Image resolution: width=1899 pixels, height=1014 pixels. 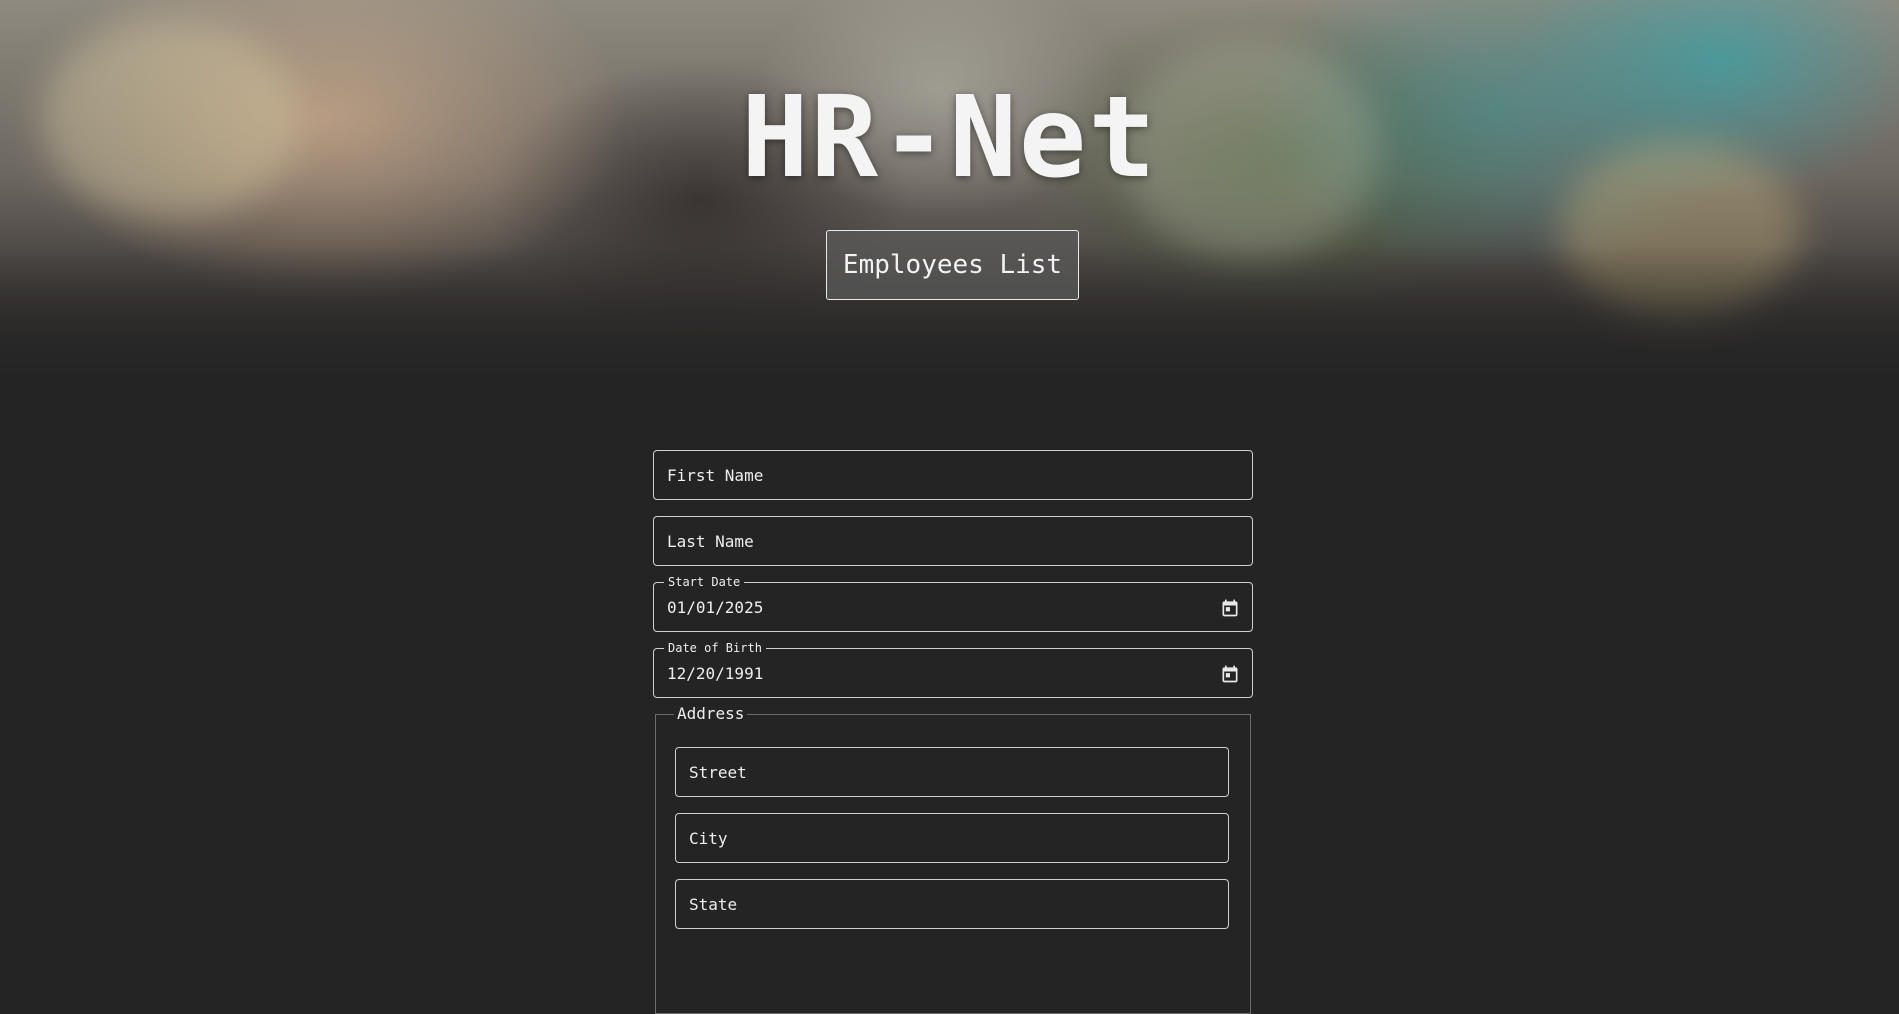 I want to click on state-input, so click(x=949, y=904).